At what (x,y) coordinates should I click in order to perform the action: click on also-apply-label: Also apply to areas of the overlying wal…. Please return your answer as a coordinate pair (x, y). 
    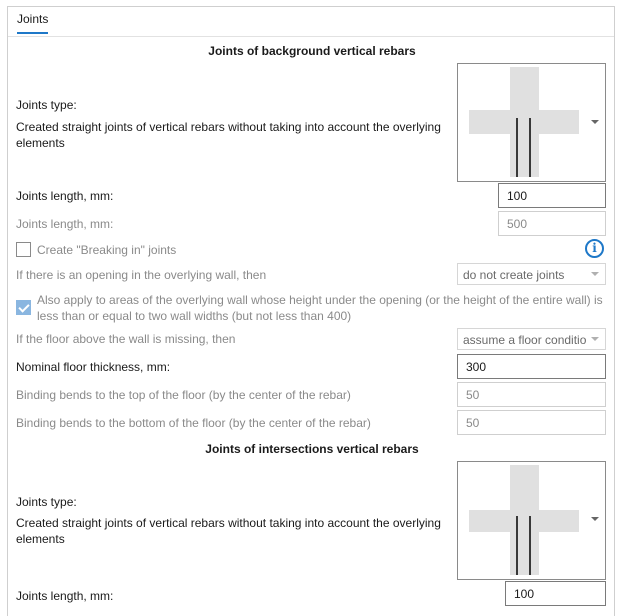
    Looking at the image, I should click on (320, 308).